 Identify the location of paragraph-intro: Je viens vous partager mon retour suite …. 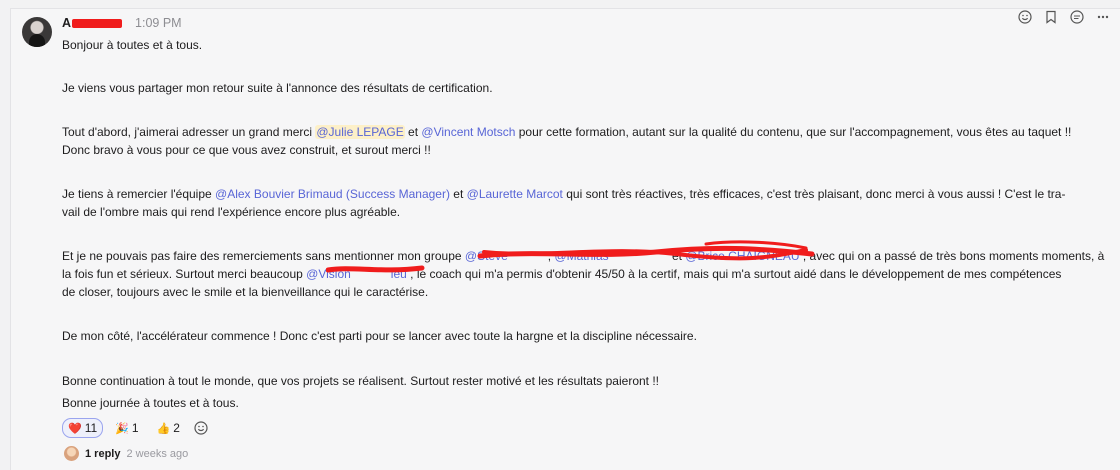
(277, 88).